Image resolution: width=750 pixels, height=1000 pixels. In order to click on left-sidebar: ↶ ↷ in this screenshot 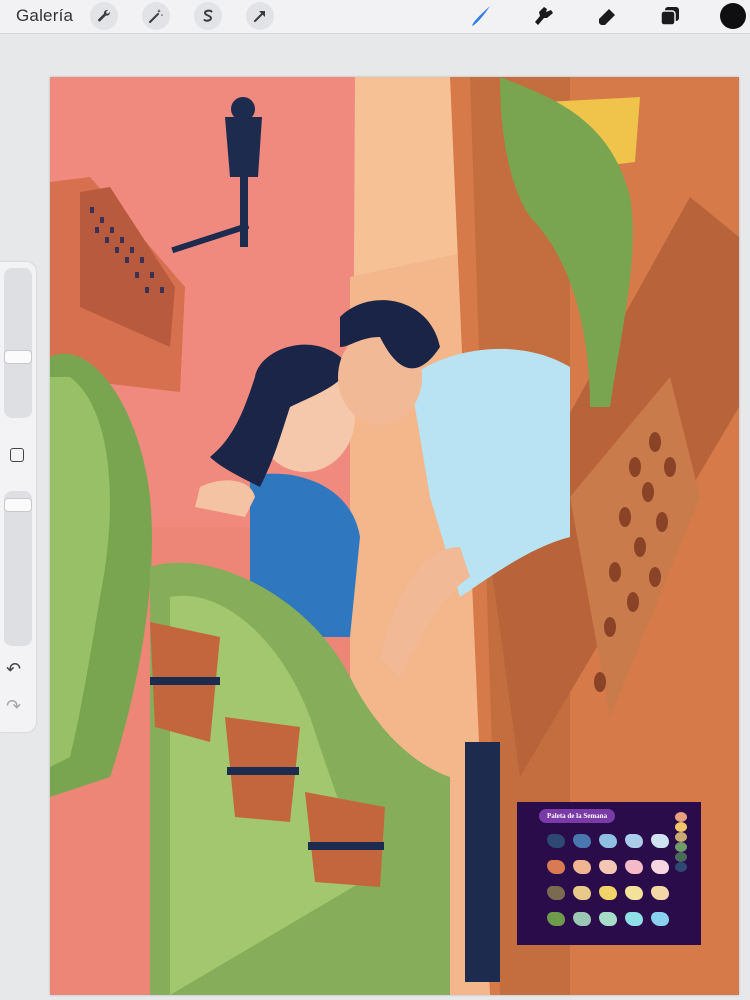, I will do `click(18, 497)`.